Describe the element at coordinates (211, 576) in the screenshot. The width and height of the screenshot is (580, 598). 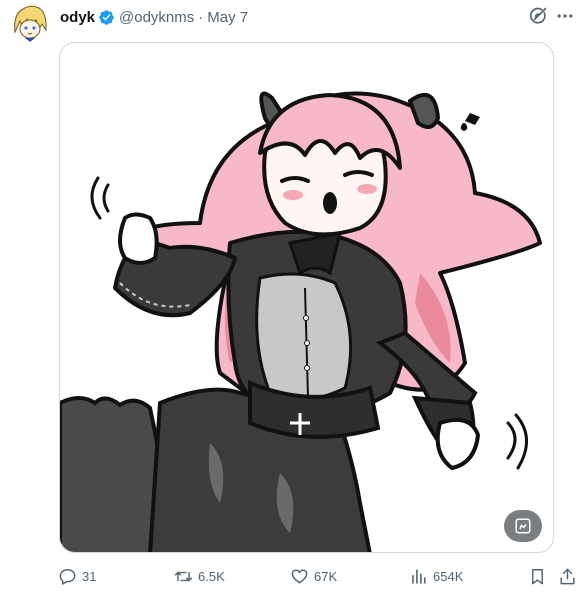
I see `repost-count: 6.5K` at that location.